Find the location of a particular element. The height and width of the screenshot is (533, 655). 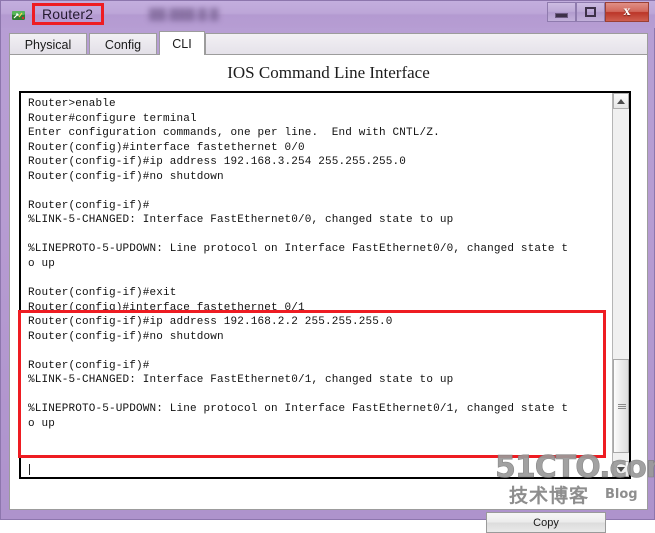

tab-physical-label: Physical is located at coordinates (48, 44).